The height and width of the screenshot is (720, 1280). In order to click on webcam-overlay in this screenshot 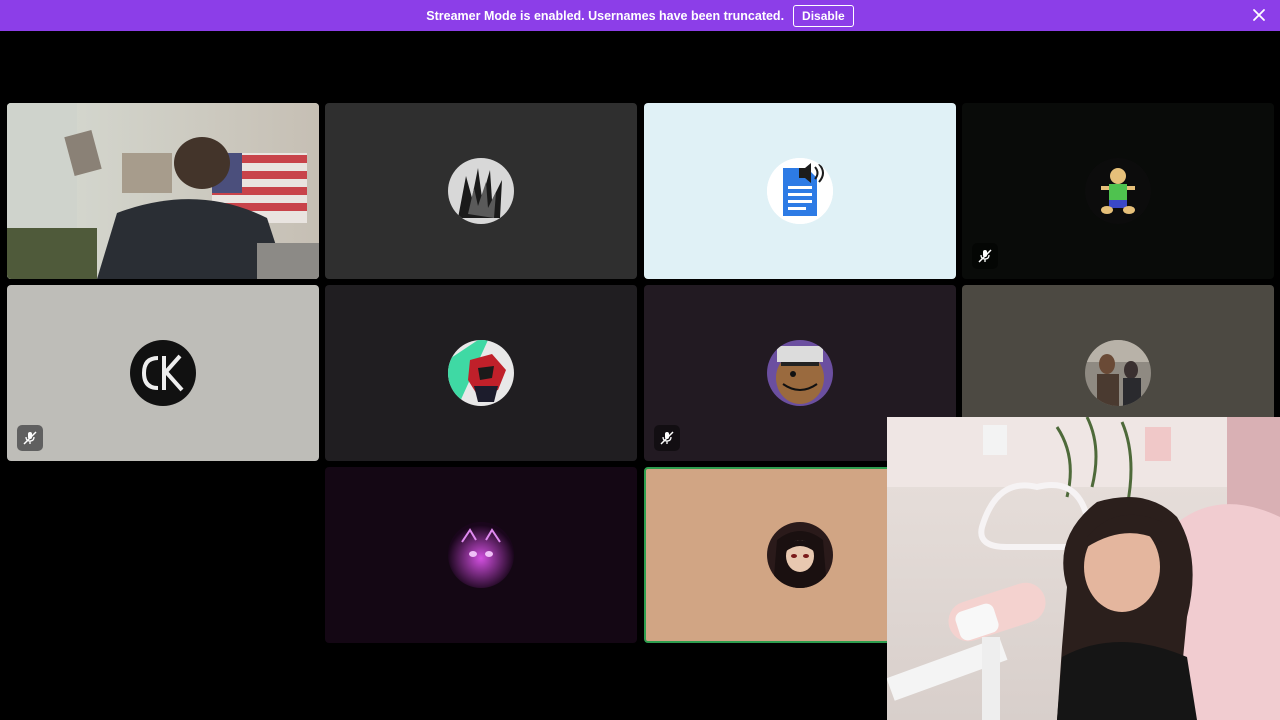, I will do `click(1083, 568)`.